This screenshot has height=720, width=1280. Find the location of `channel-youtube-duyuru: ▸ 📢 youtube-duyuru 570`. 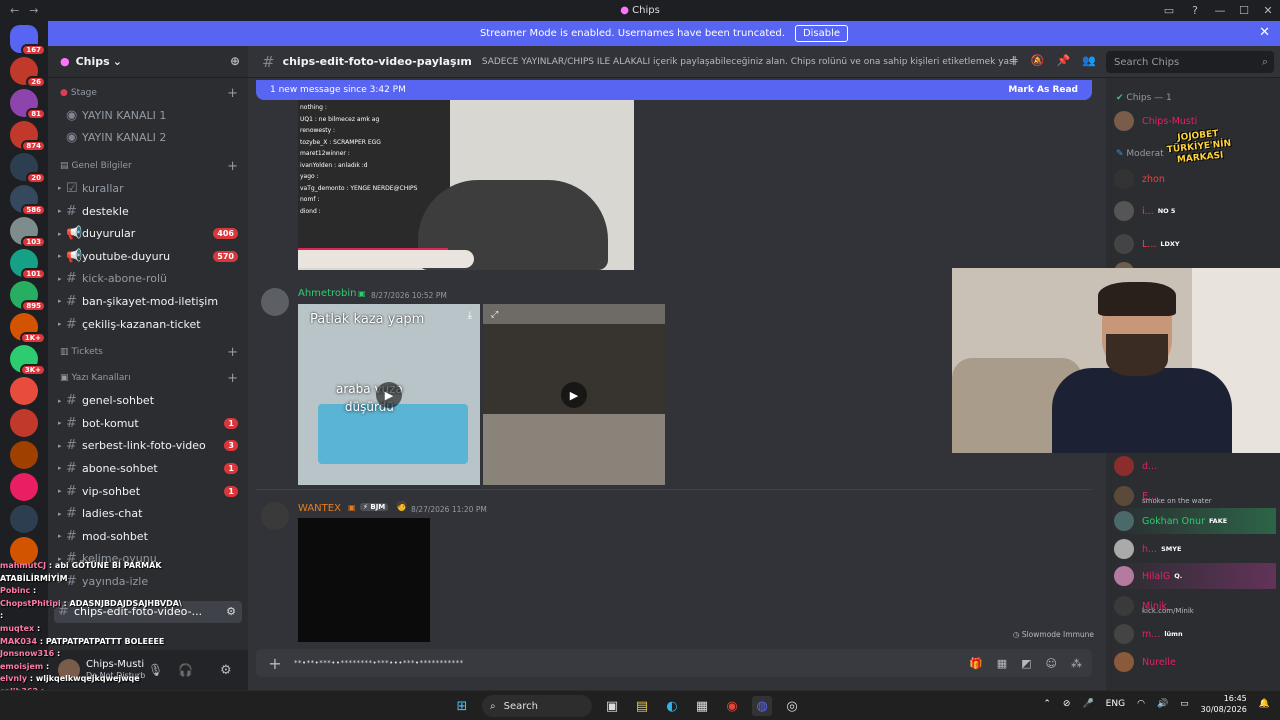

channel-youtube-duyuru: ▸ 📢 youtube-duyuru 570 is located at coordinates (148, 256).